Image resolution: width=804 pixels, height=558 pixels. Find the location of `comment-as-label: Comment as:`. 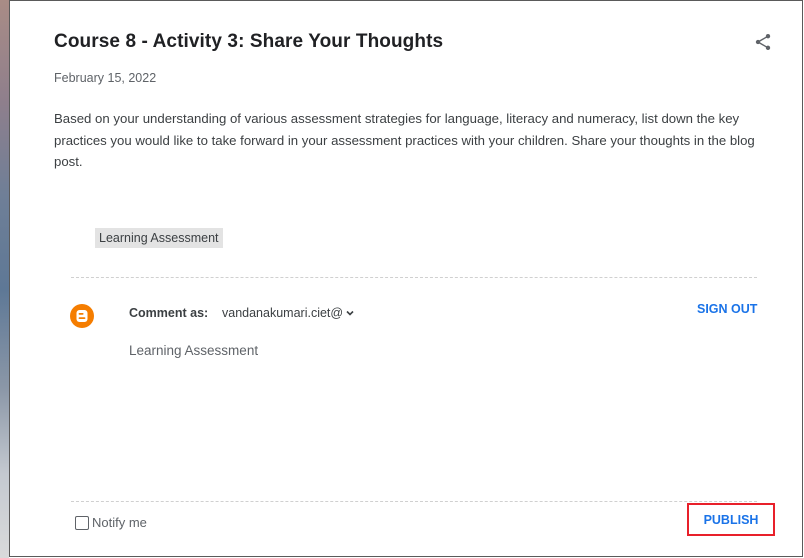

comment-as-label: Comment as: is located at coordinates (169, 313).